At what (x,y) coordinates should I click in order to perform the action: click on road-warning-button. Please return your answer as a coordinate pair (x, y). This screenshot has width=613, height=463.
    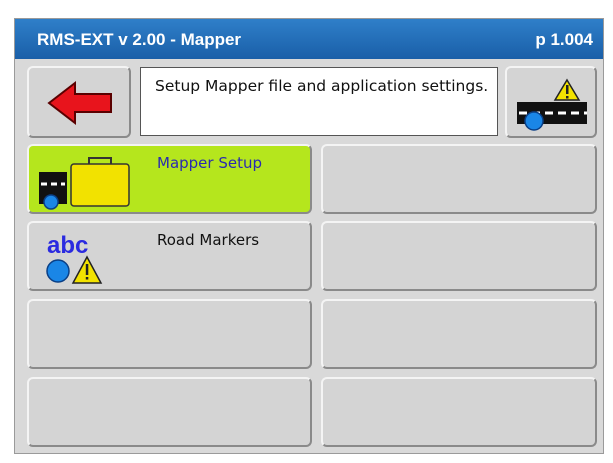
    Looking at the image, I should click on (551, 102).